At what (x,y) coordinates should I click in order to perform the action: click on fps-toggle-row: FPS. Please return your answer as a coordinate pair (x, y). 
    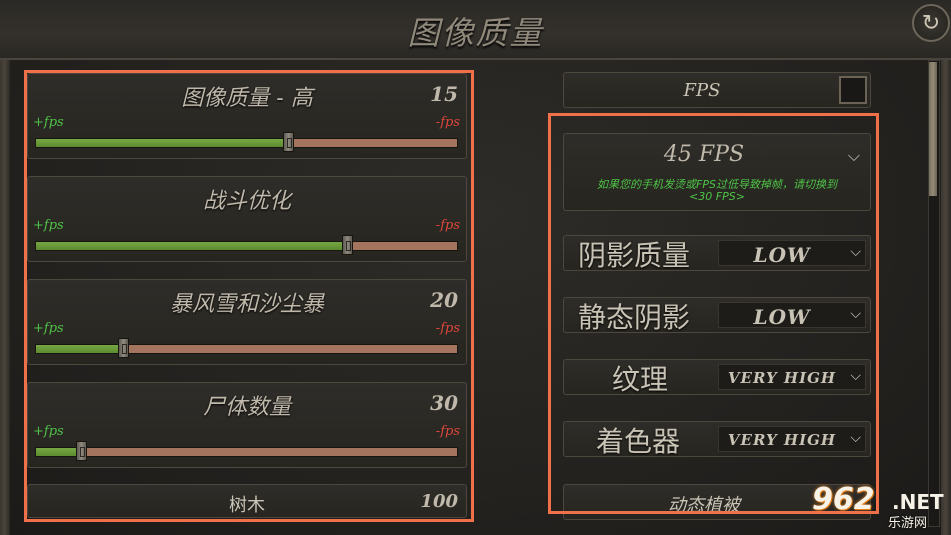
    Looking at the image, I should click on (717, 90).